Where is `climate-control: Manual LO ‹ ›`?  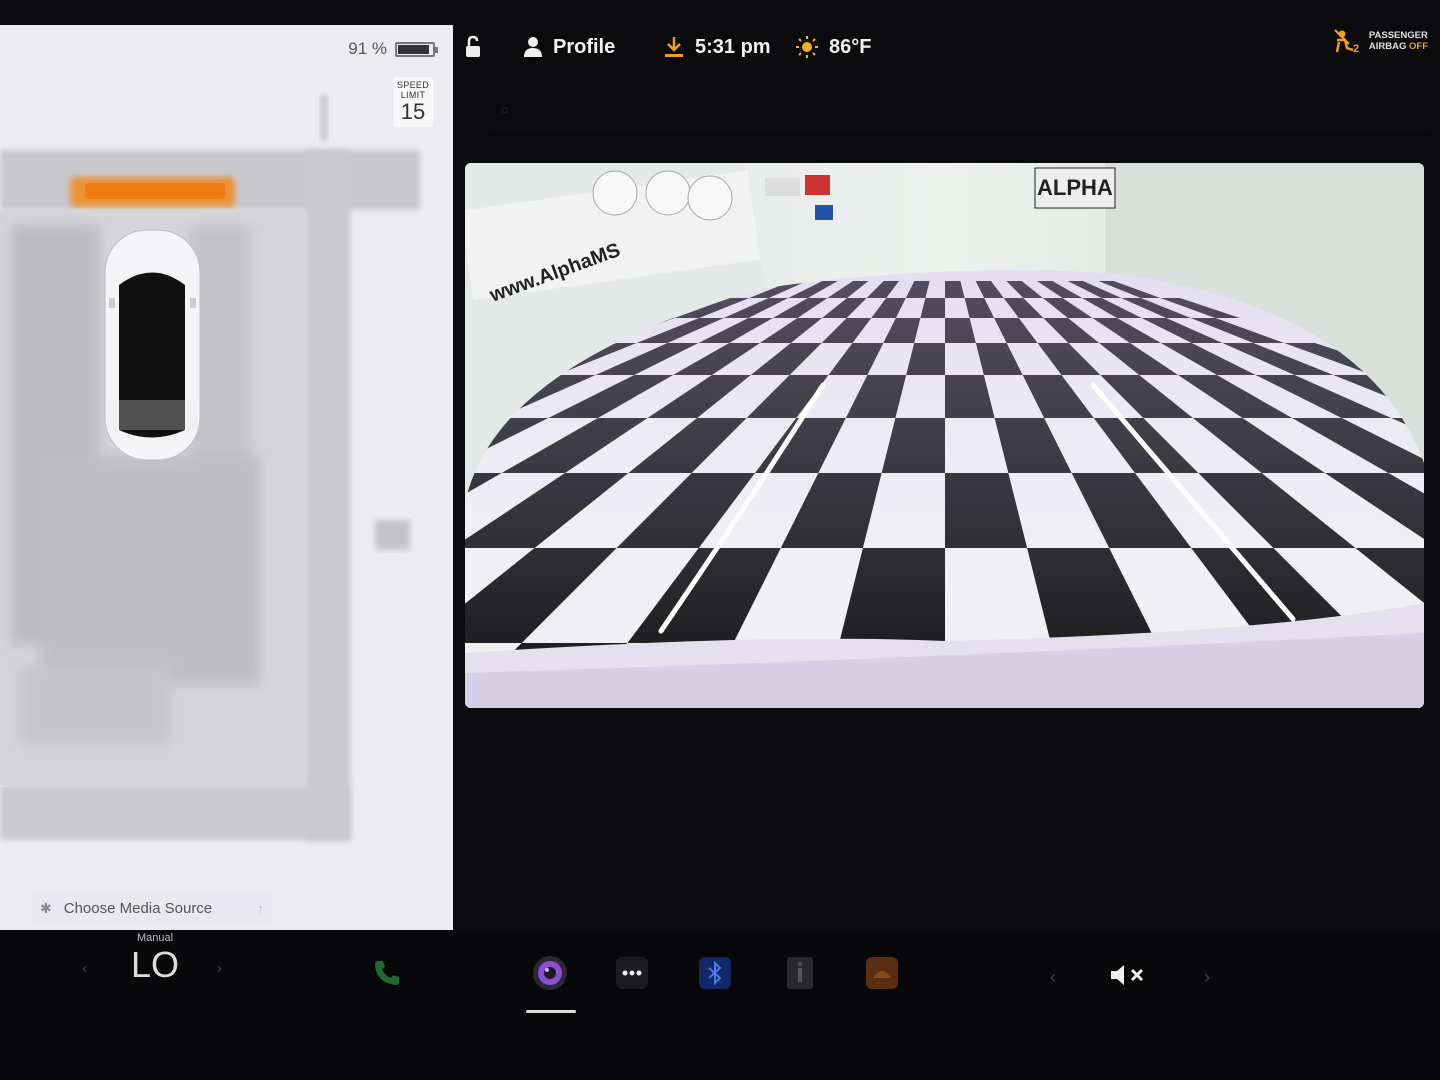 climate-control: Manual LO ‹ › is located at coordinates (155, 970).